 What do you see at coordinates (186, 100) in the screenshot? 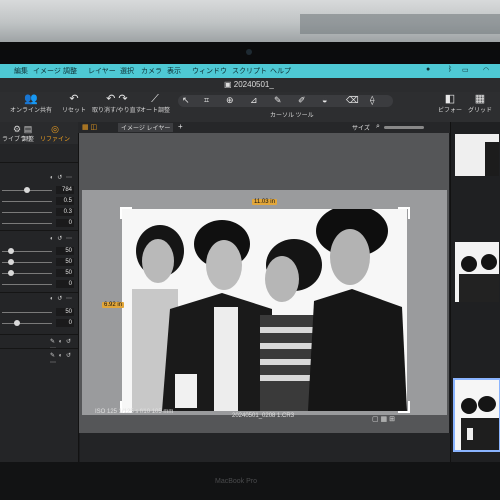
I see `cursor-tool-icon: ↖` at bounding box center [186, 100].